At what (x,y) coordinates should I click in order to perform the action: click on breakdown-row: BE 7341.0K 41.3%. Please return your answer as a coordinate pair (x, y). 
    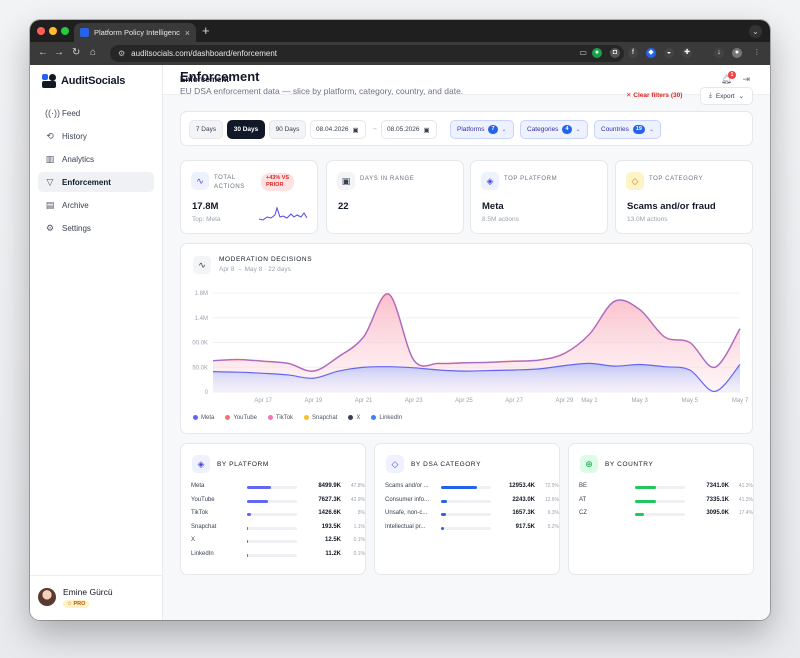
    Looking at the image, I should click on (666, 488).